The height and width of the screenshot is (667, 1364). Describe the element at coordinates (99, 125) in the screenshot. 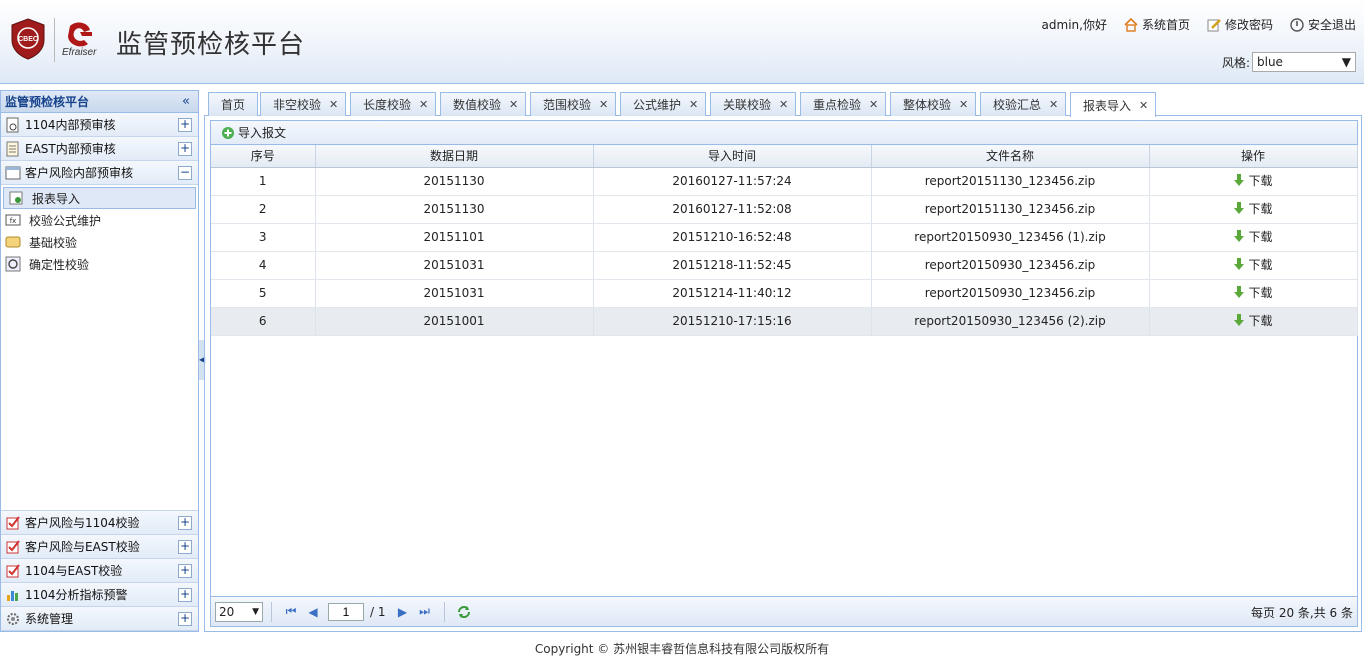

I see `group-1104-internal: 1104内部预审核 +` at that location.